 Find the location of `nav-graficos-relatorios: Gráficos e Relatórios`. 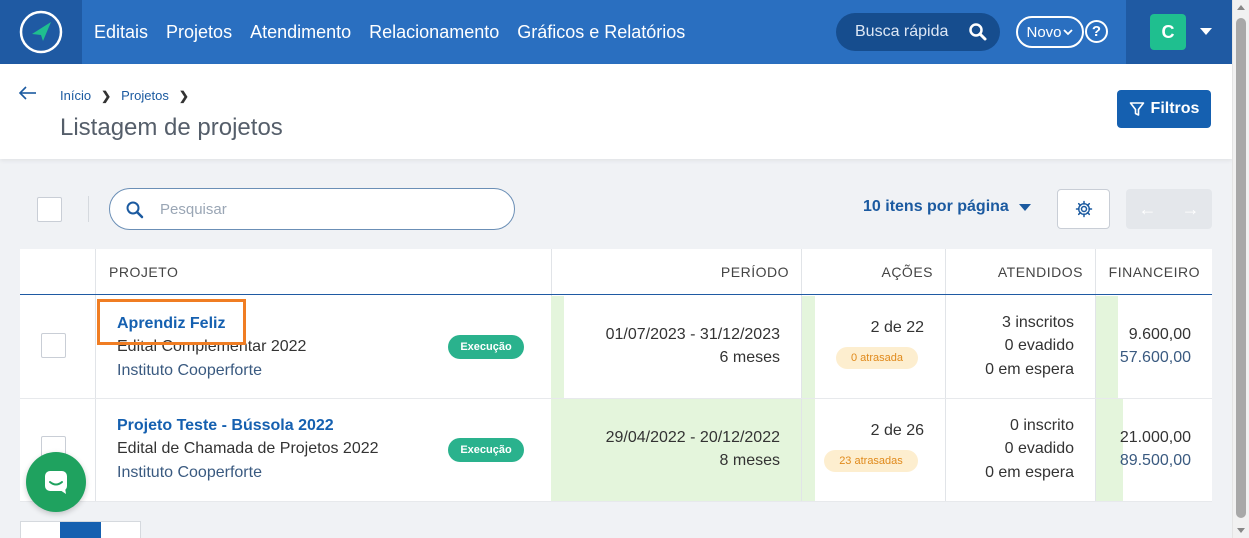

nav-graficos-relatorios: Gráficos e Relatórios is located at coordinates (601, 32).